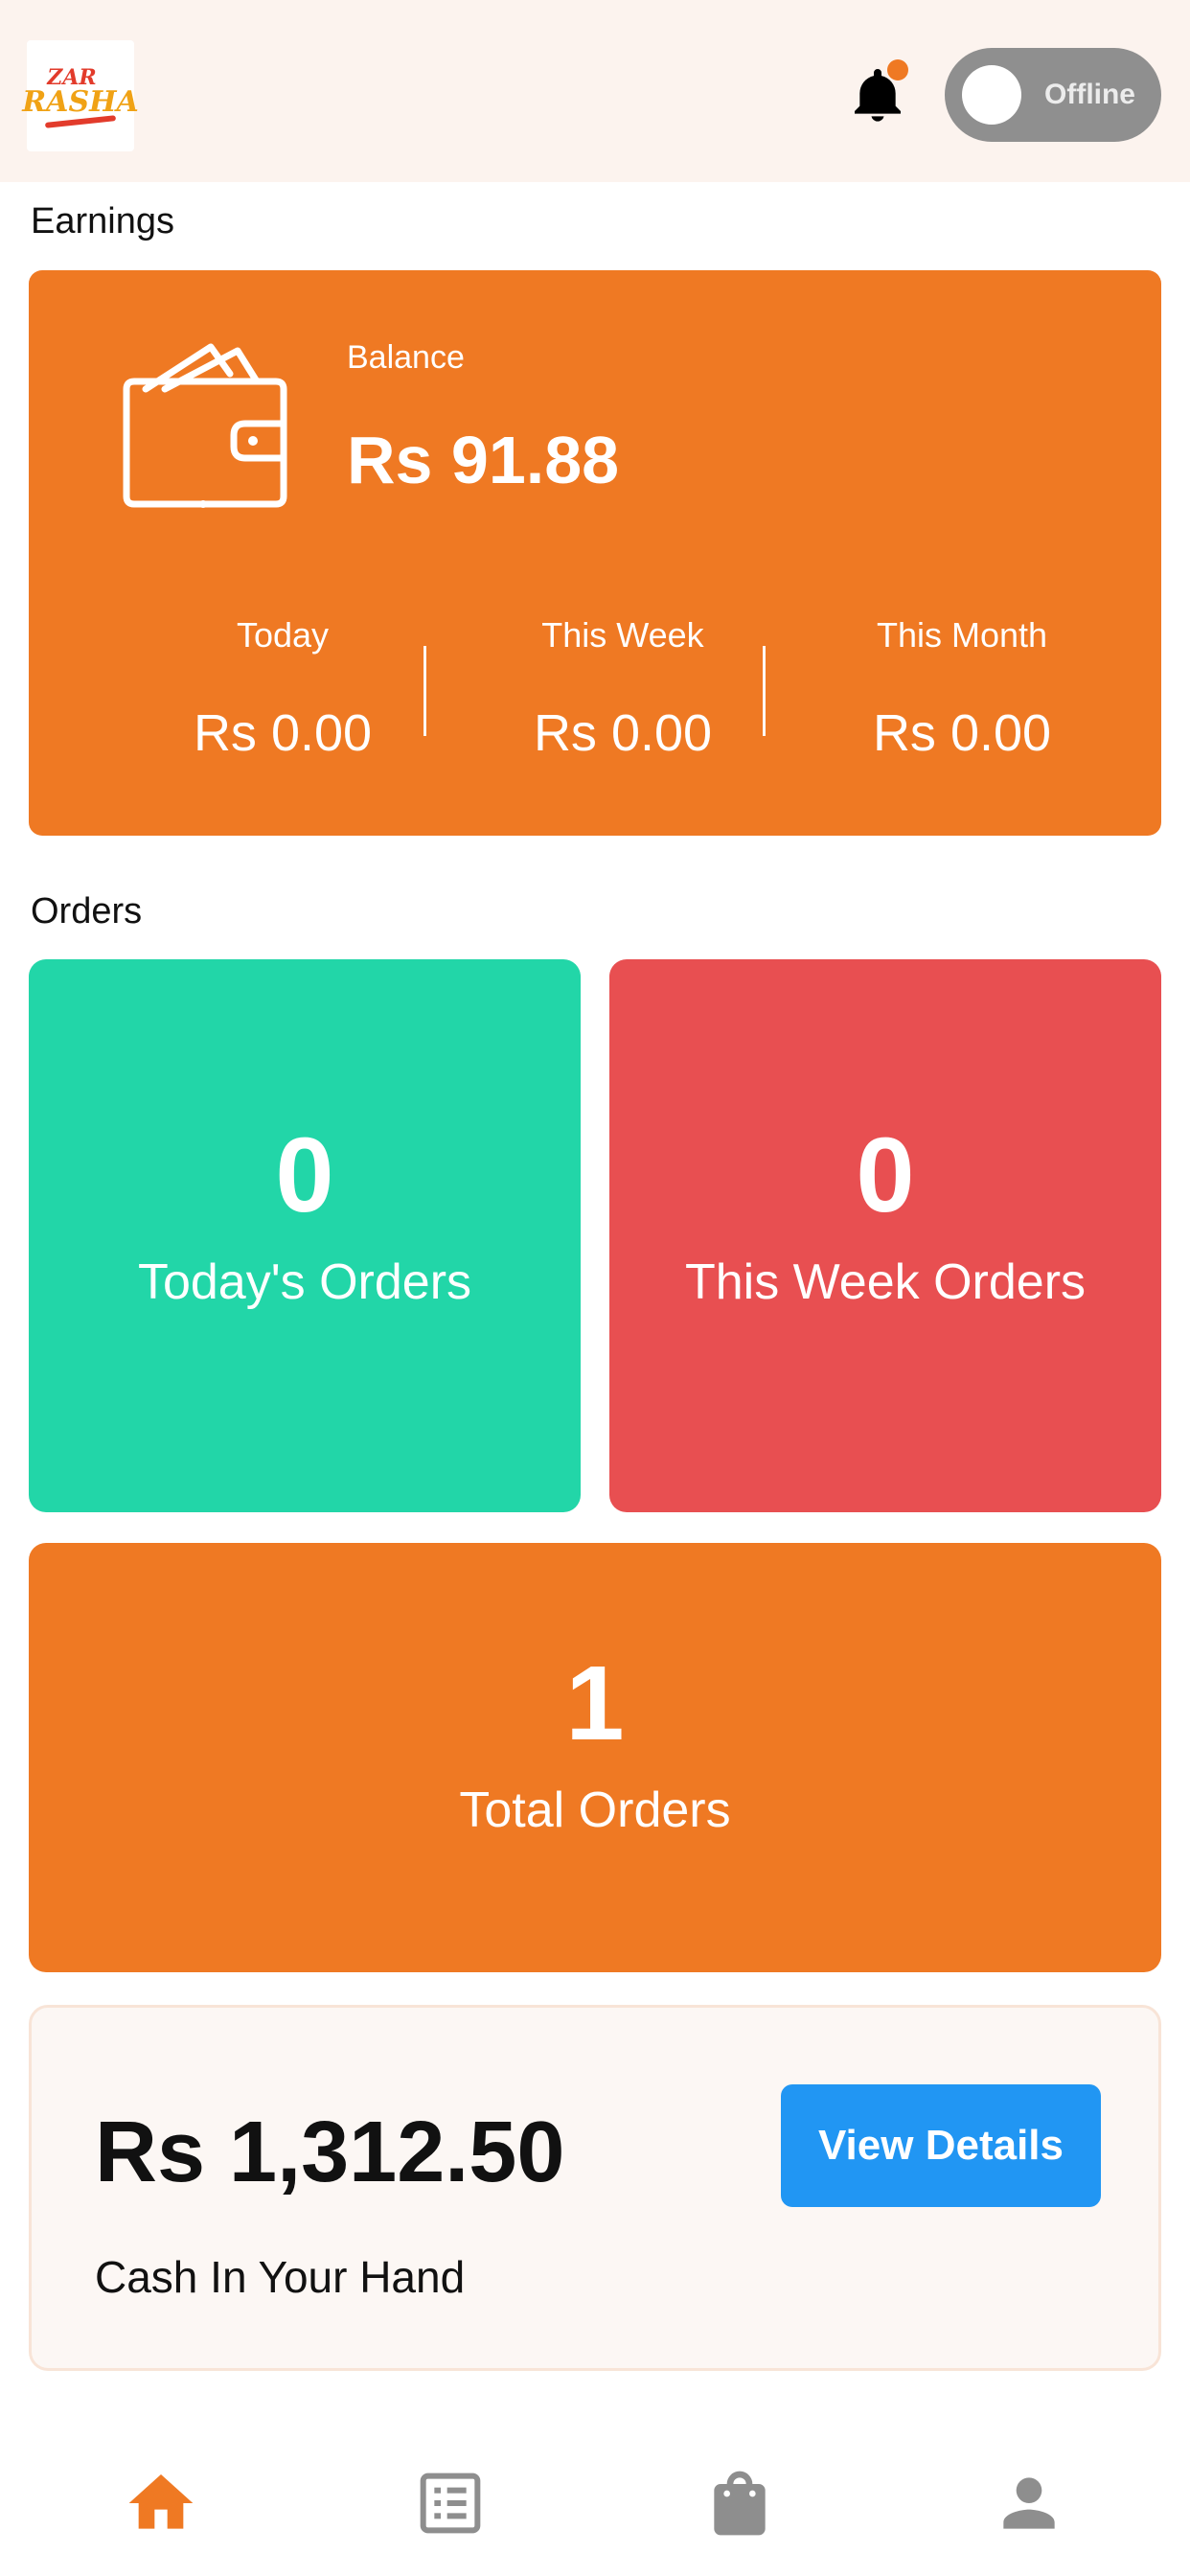  Describe the element at coordinates (283, 733) in the screenshot. I see `earnings-today-value: Rs 0.00` at that location.